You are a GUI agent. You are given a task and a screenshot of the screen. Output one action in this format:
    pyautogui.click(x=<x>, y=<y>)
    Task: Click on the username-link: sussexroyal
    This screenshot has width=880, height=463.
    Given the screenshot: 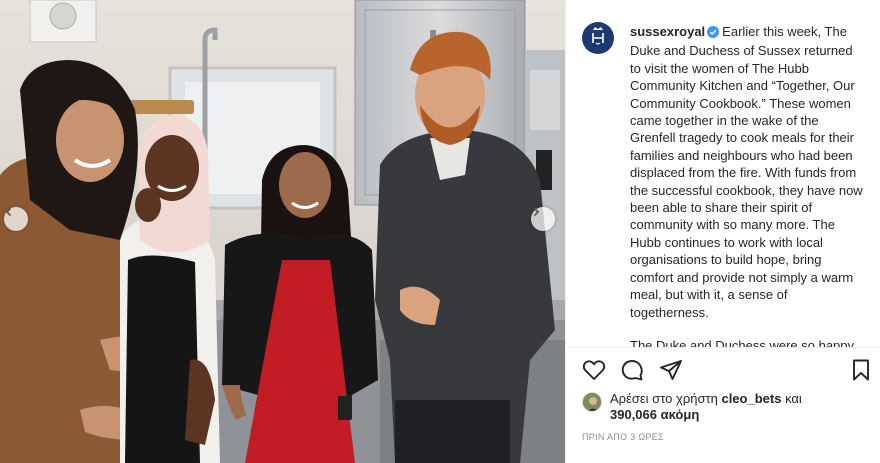 What is the action you would take?
    pyautogui.click(x=667, y=31)
    